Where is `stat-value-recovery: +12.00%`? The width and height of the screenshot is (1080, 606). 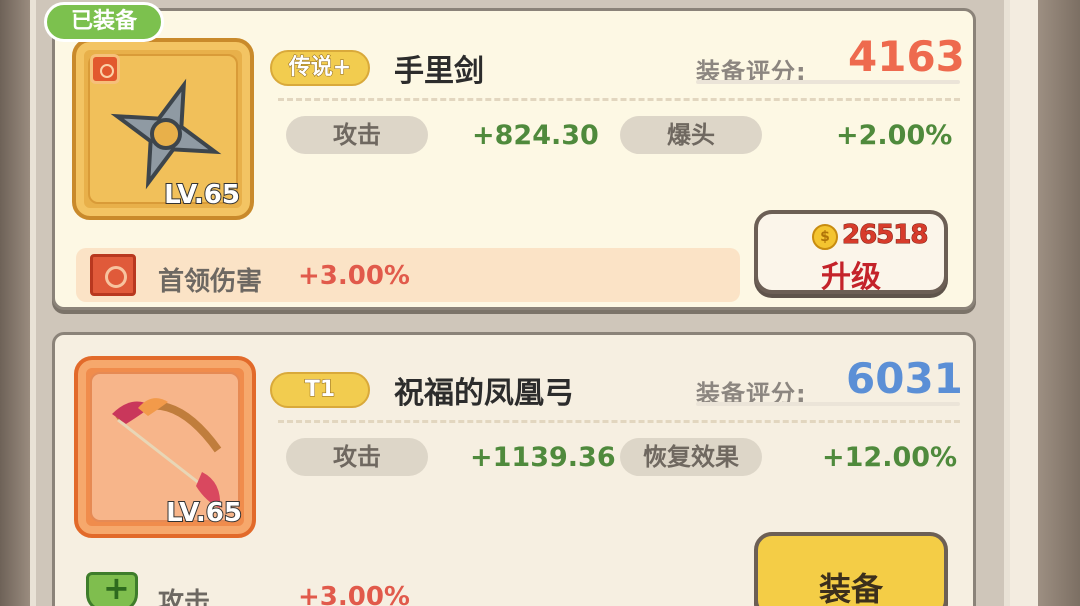 stat-value-recovery: +12.00% is located at coordinates (890, 457).